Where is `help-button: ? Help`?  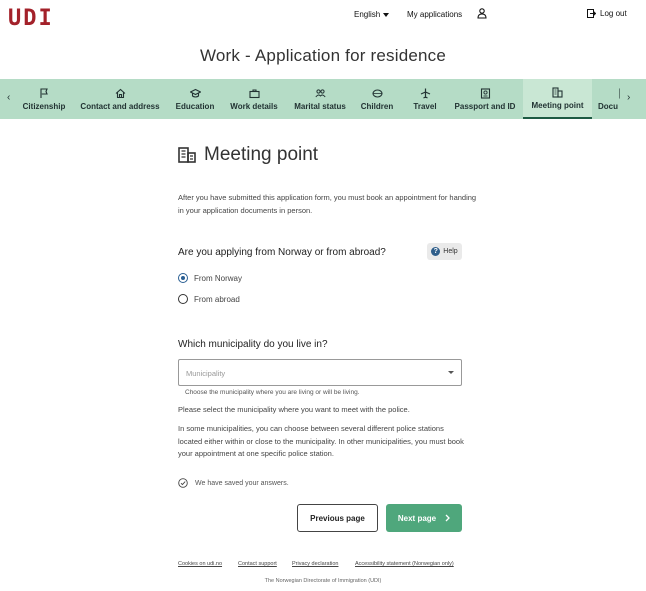 help-button: ? Help is located at coordinates (444, 251).